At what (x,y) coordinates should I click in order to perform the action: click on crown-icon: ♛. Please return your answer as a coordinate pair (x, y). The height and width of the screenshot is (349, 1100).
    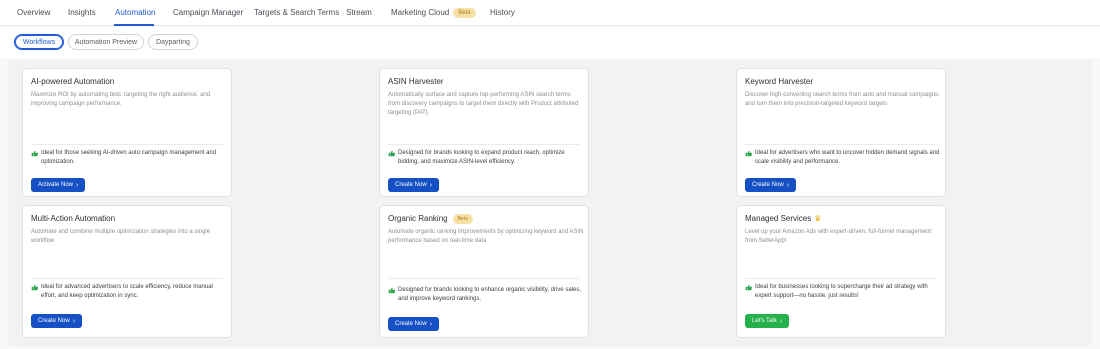
    Looking at the image, I should click on (818, 218).